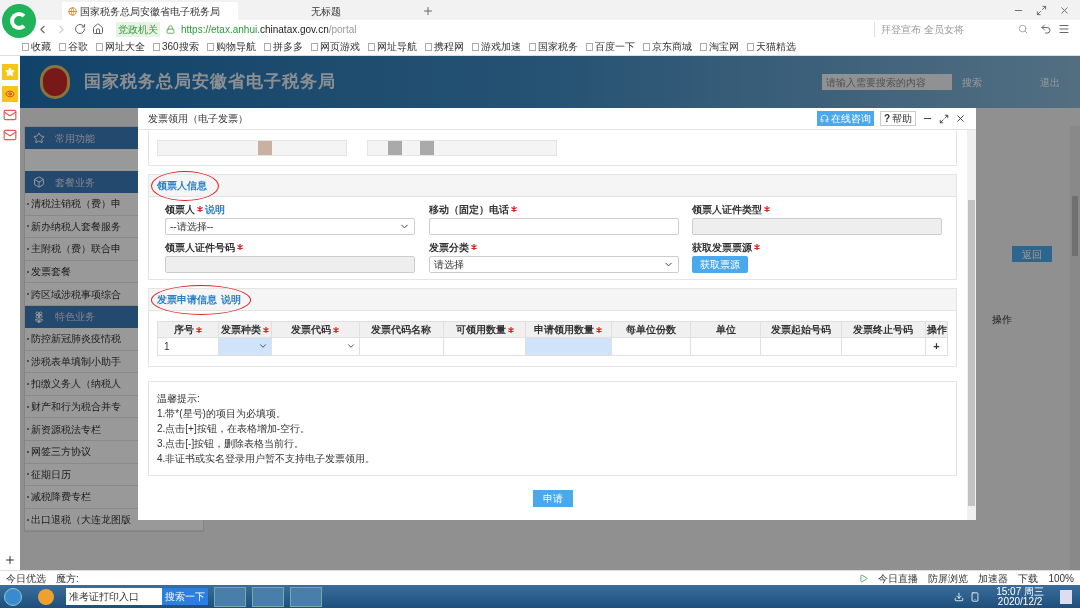 This screenshot has height=608, width=1080. What do you see at coordinates (484, 329) in the screenshot?
I see `column-header: 可领用数量` at bounding box center [484, 329].